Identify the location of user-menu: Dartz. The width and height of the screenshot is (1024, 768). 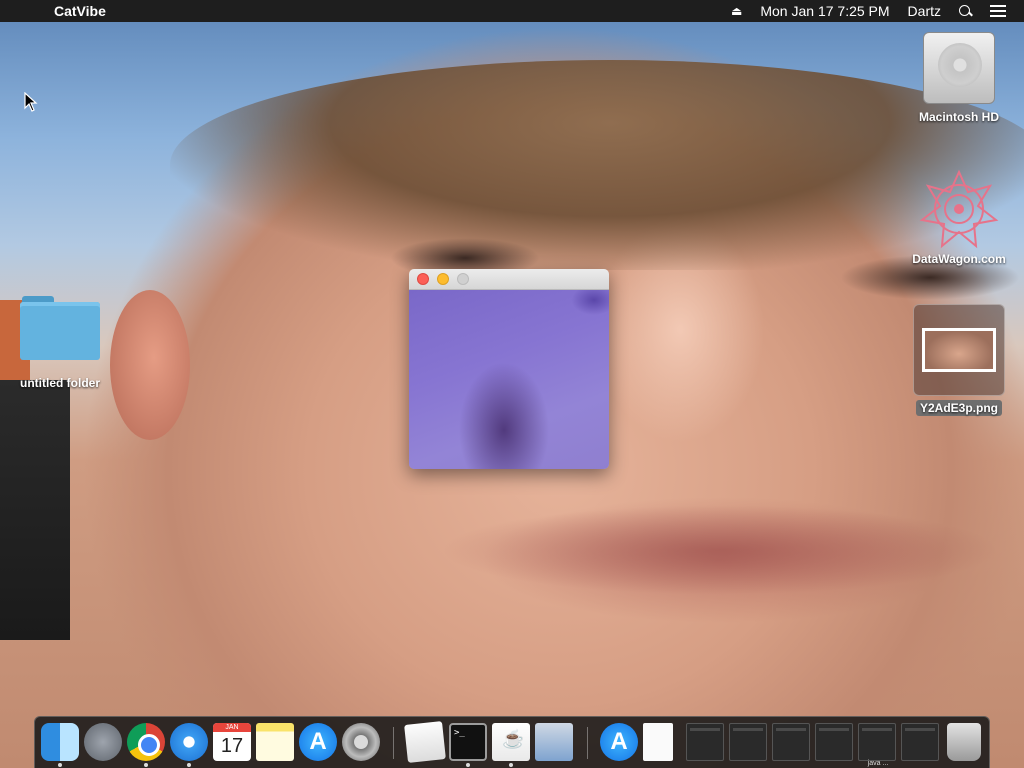
(924, 11).